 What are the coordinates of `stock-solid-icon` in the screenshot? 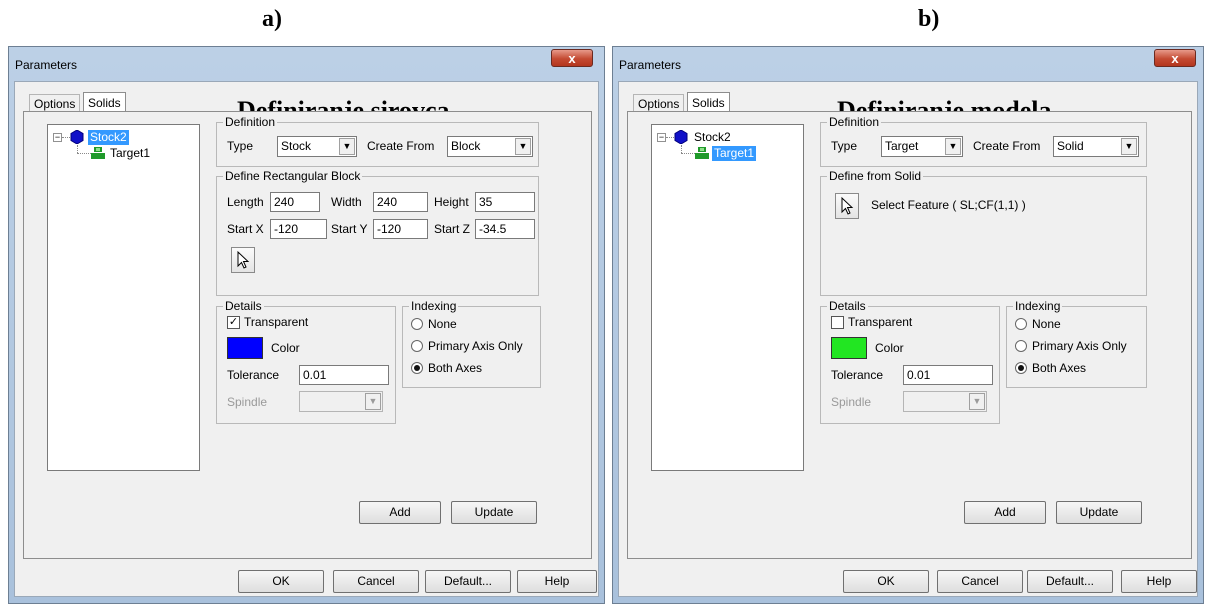 It's located at (681, 137).